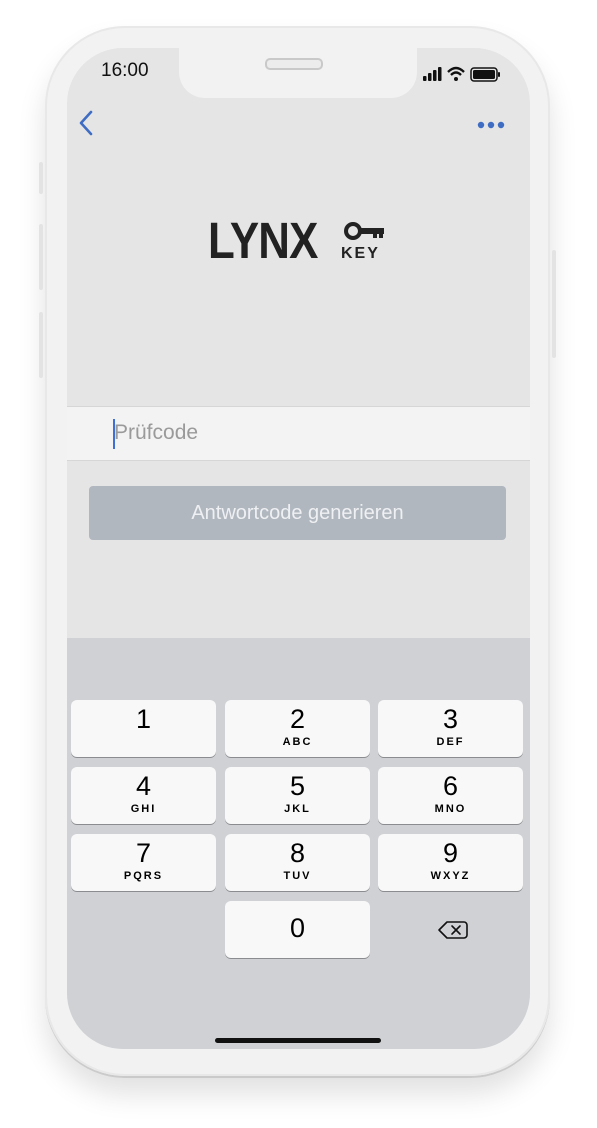 This screenshot has width=597, height=1128. I want to click on key-6: 6 MNO, so click(450, 795).